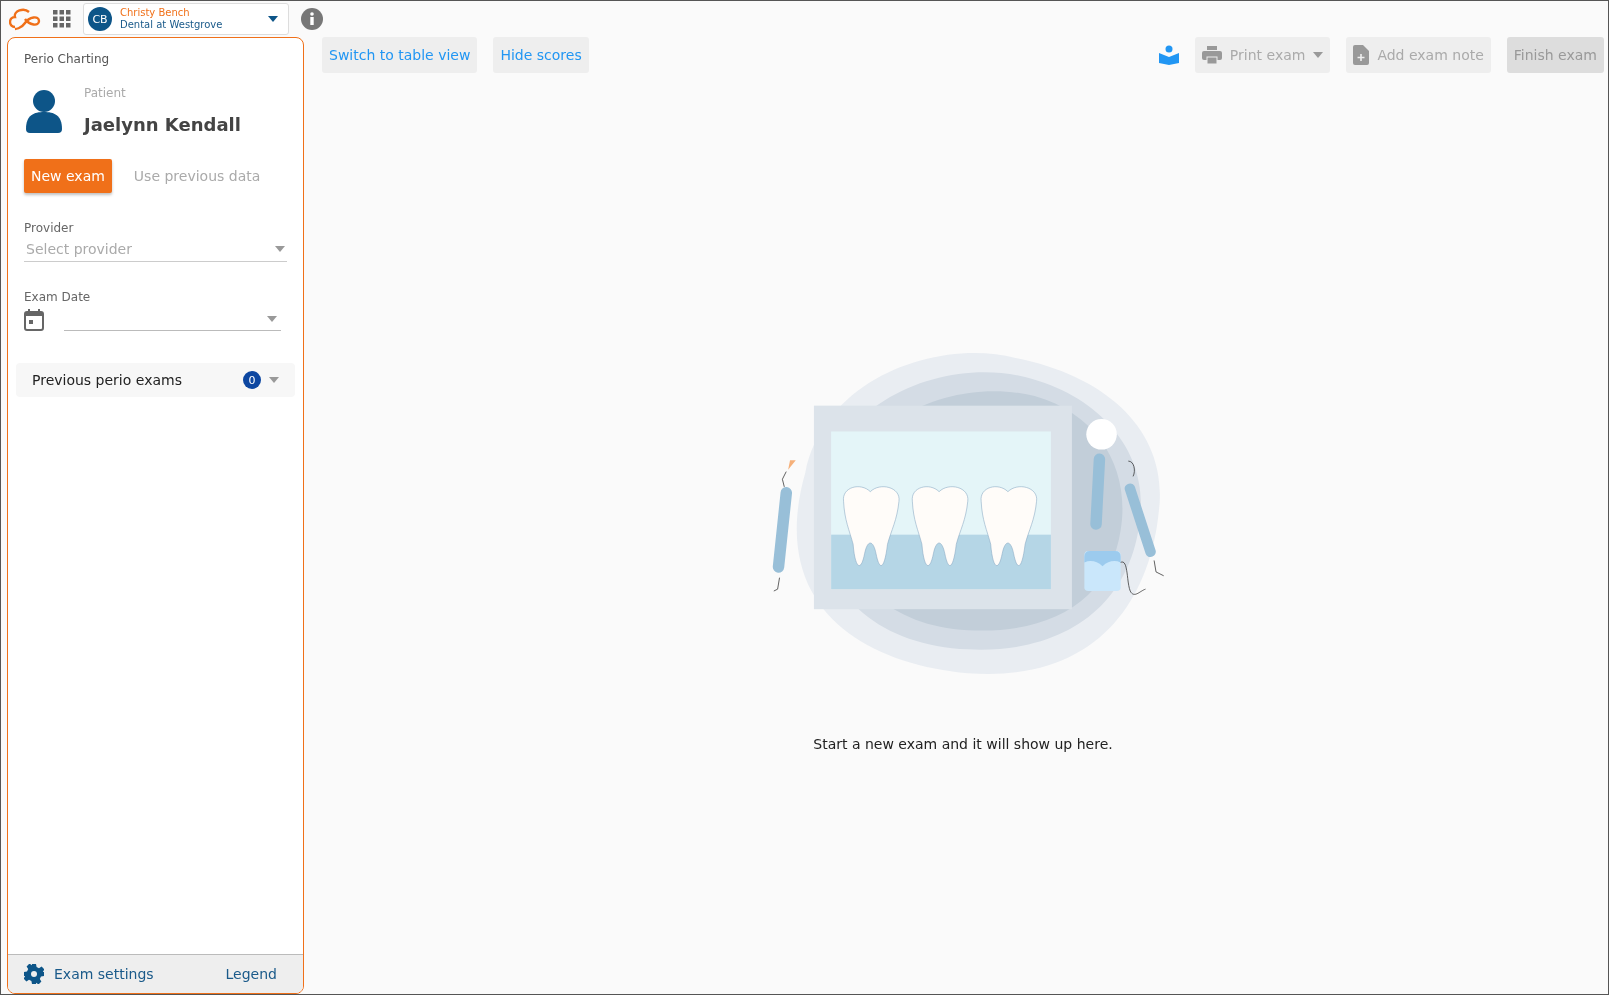  I want to click on printer-icon, so click(1211, 55).